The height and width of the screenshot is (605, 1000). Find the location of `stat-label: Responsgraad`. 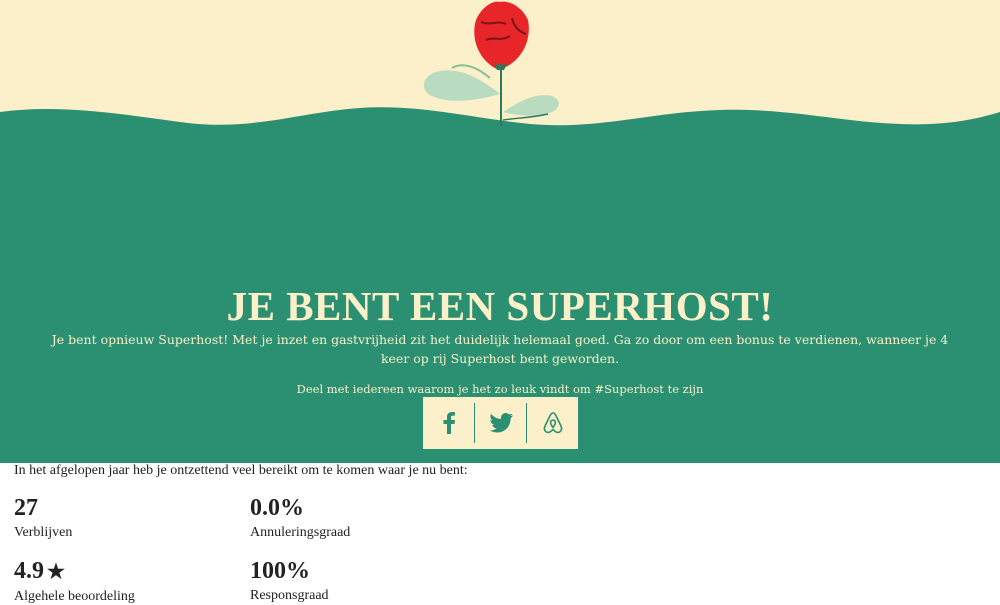

stat-label: Responsgraad is located at coordinates (289, 595).